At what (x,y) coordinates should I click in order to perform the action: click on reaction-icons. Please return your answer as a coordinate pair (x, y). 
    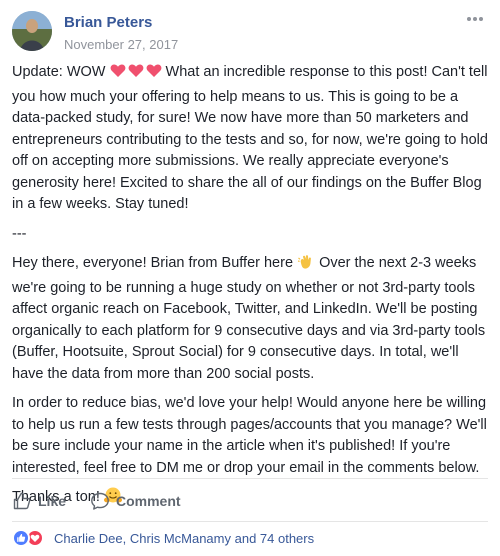
    Looking at the image, I should click on (30, 538).